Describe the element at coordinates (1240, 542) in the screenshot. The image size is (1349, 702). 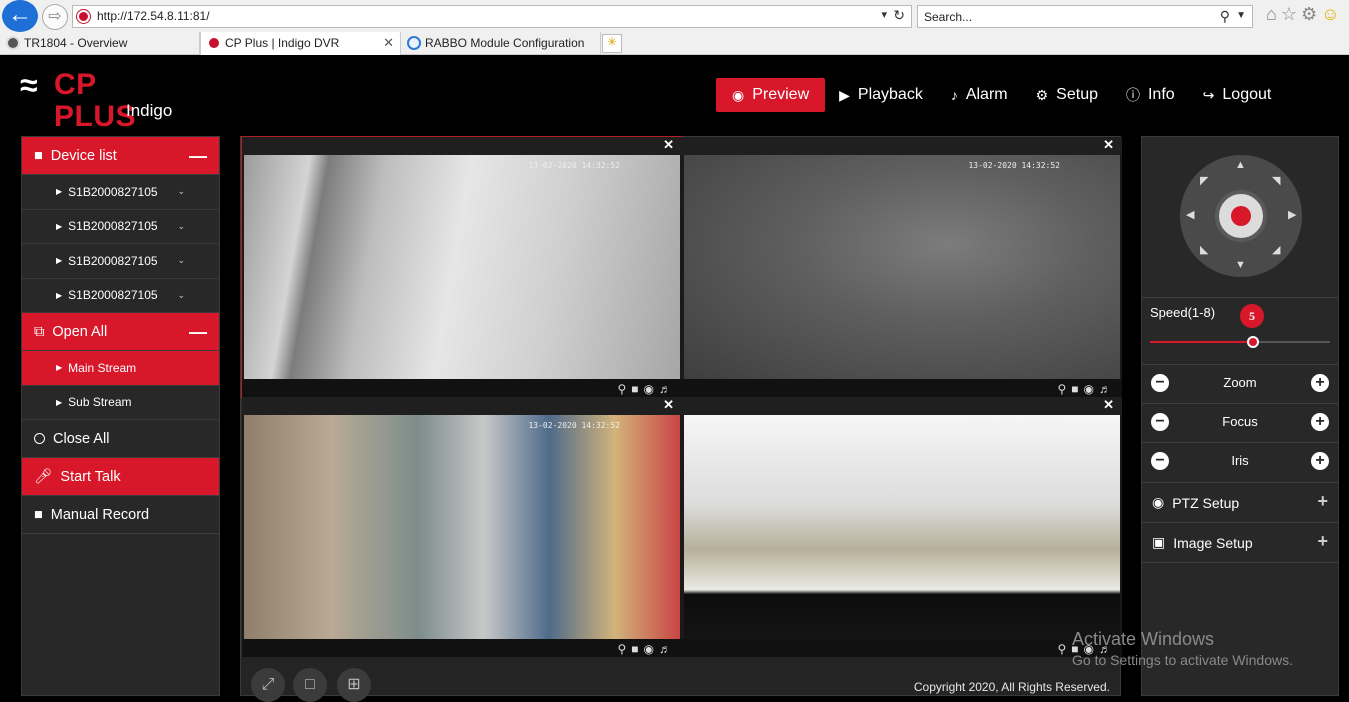
I see `image-setup-section: ▣ Image Setup +` at that location.